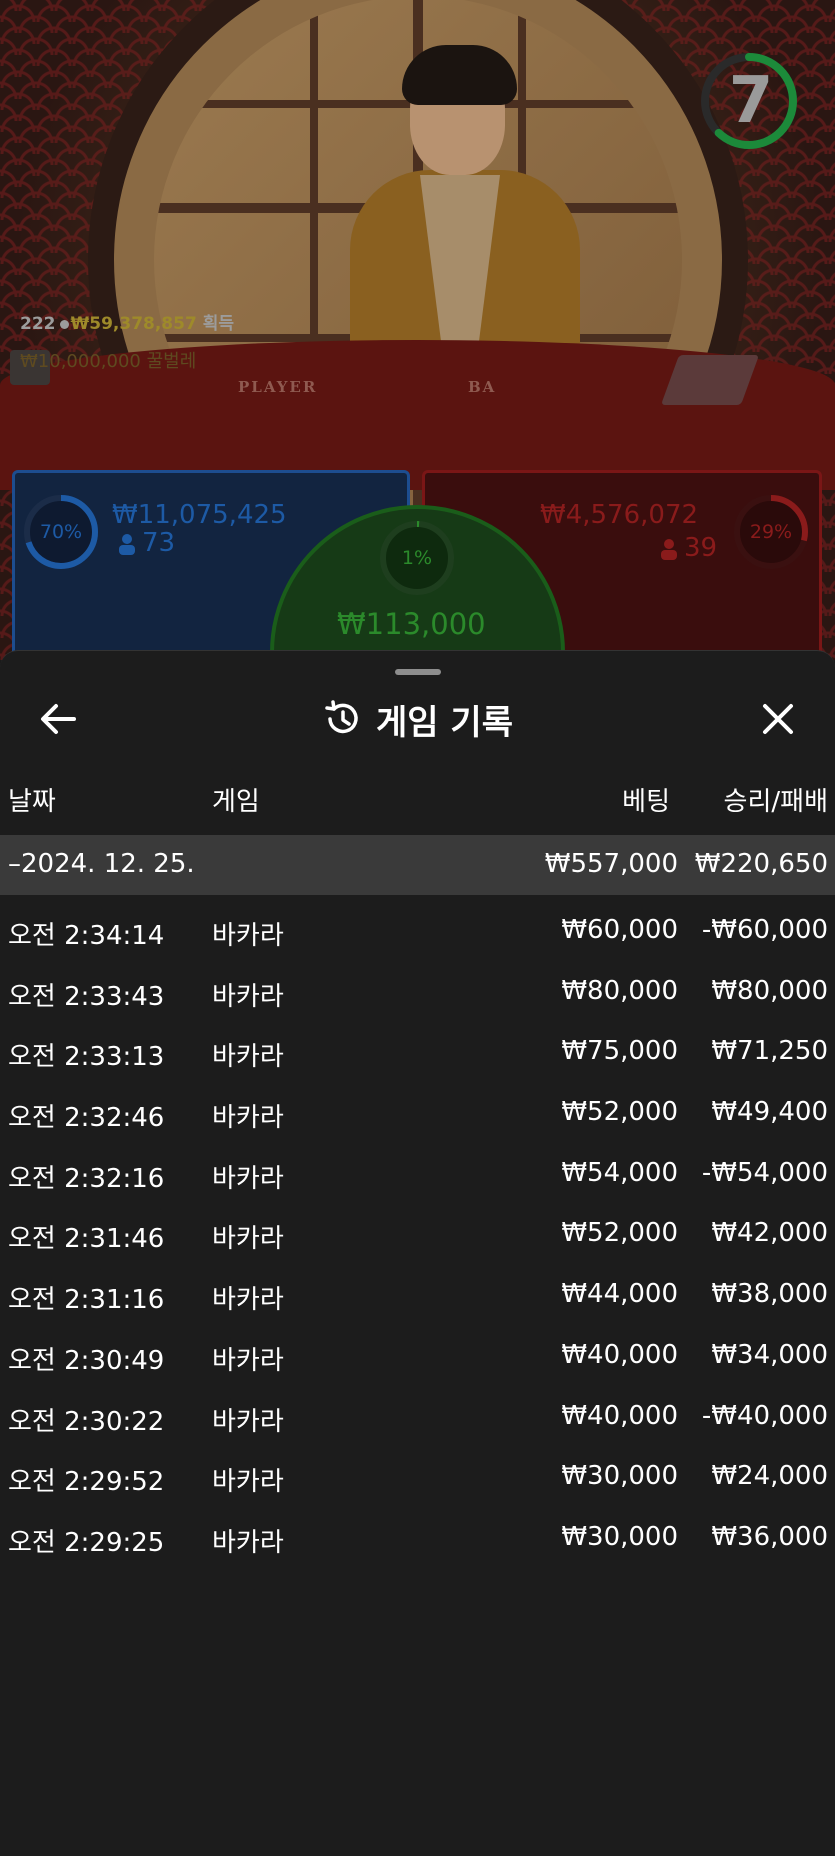 This screenshot has height=1856, width=835. What do you see at coordinates (218, 324) in the screenshot?
I see `win-suffix: 획득` at bounding box center [218, 324].